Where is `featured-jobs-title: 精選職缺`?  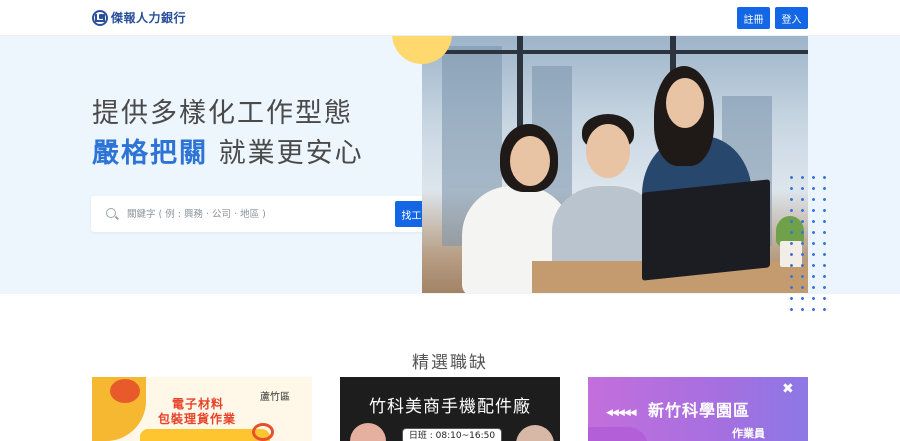
featured-jobs-title: 精選職缺 is located at coordinates (450, 363).